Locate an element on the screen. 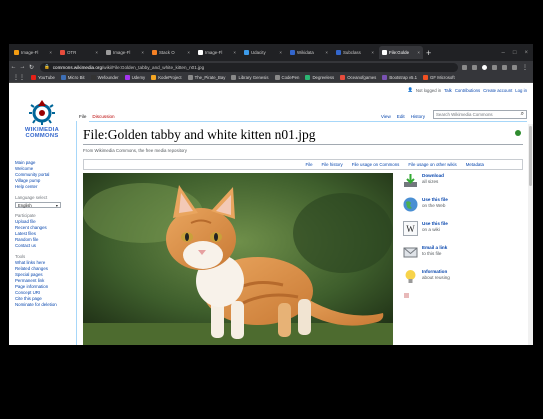 The image size is (543, 419). bookmark: Degreeless is located at coordinates (319, 77).